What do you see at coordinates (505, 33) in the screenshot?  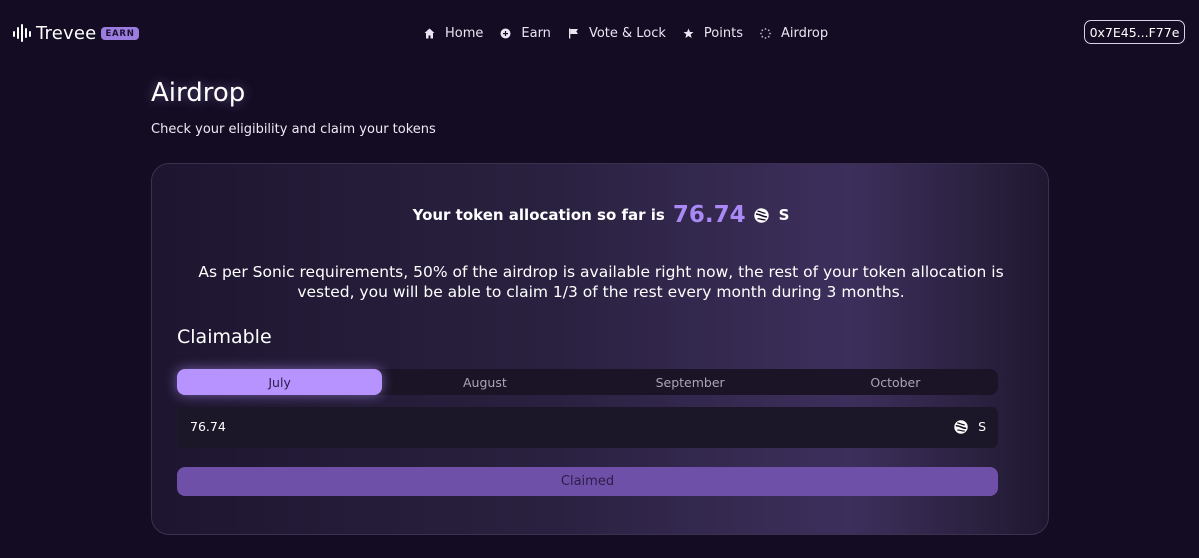 I see `earn-icon` at bounding box center [505, 33].